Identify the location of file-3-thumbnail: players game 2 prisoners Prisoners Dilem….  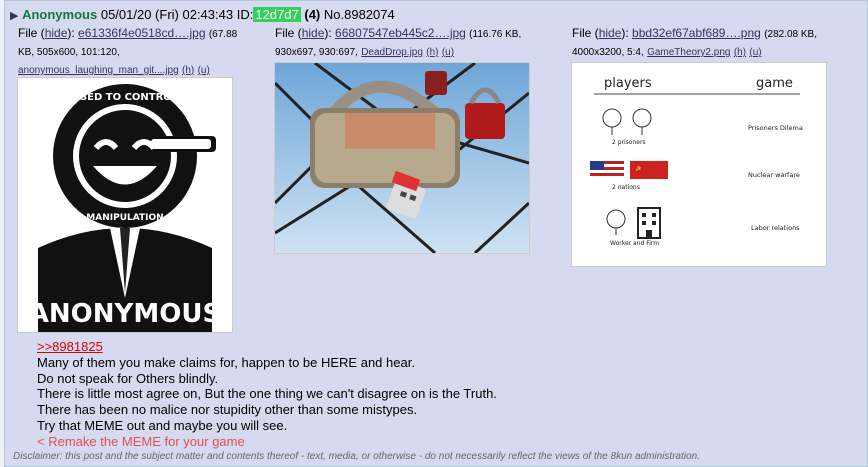
(699, 164).